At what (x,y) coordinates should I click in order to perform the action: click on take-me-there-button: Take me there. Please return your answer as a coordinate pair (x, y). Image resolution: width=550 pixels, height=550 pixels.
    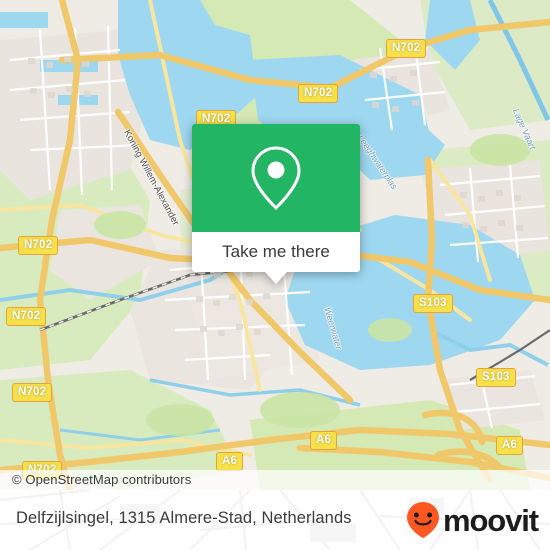
    Looking at the image, I should click on (276, 252).